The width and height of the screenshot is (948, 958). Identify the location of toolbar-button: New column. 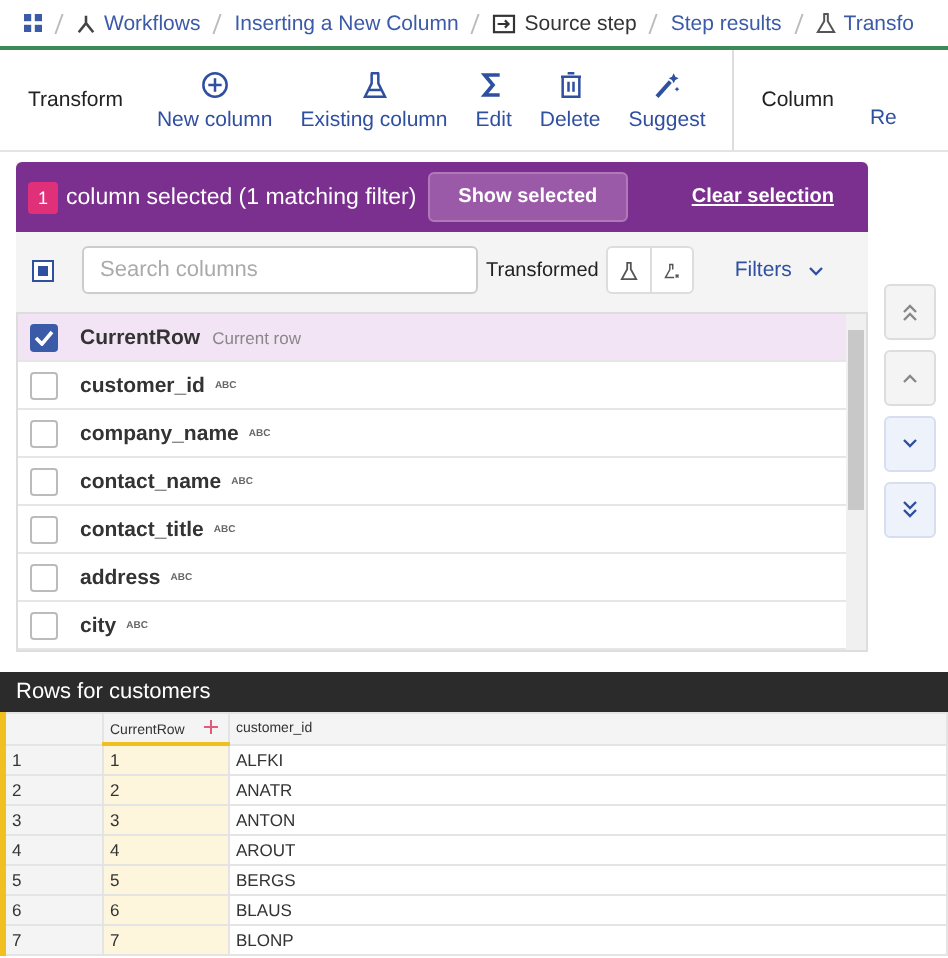
(214, 100).